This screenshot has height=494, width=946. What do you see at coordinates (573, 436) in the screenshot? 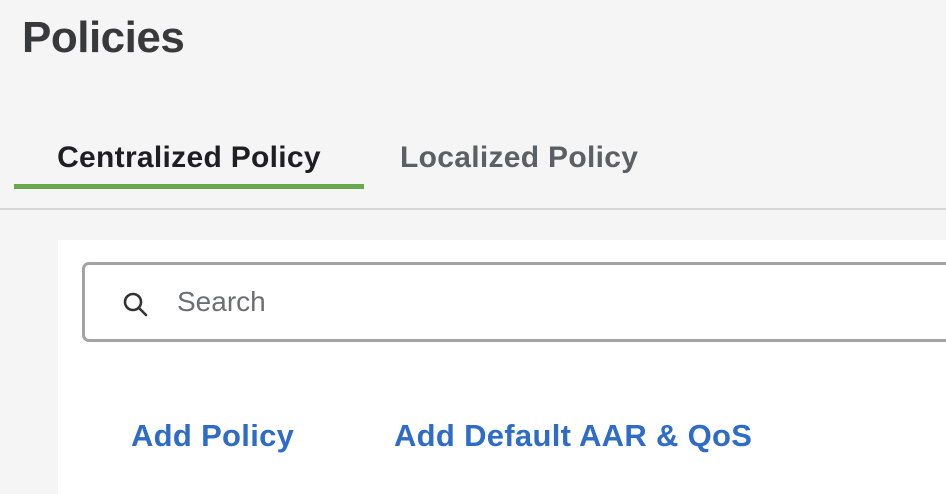
I see `add-default-aar-qos-button: Add Default AAR & QoS` at bounding box center [573, 436].